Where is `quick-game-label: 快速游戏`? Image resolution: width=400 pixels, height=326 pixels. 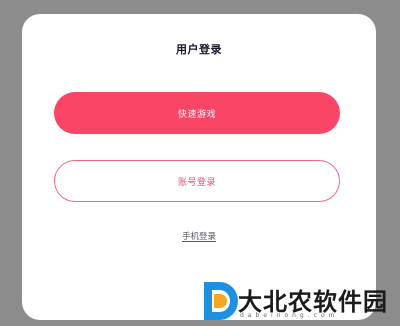
quick-game-label: 快速游戏 is located at coordinates (196, 114).